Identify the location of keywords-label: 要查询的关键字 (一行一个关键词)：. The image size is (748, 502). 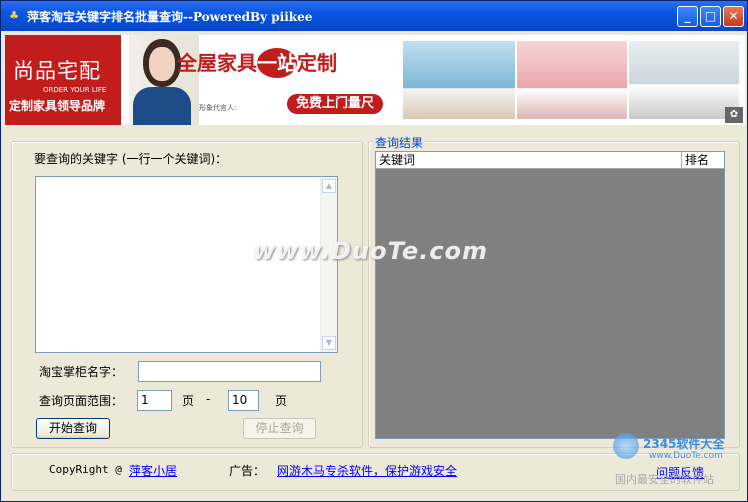
(131, 159).